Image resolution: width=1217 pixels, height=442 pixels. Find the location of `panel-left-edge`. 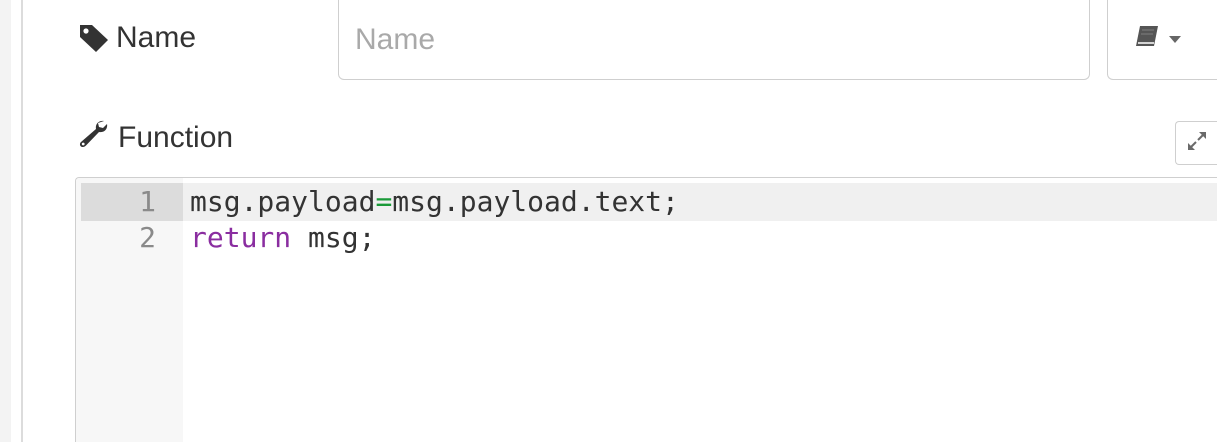

panel-left-edge is located at coordinates (5, 221).